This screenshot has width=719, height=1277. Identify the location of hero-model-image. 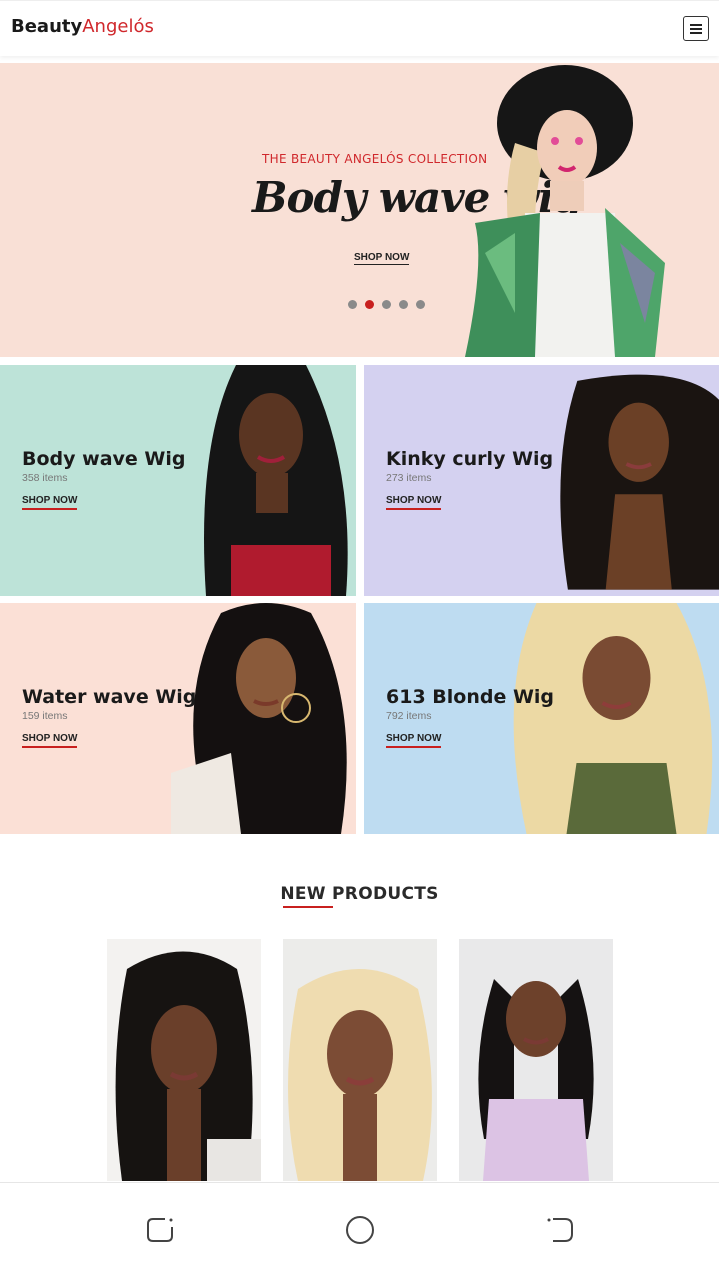
(565, 211).